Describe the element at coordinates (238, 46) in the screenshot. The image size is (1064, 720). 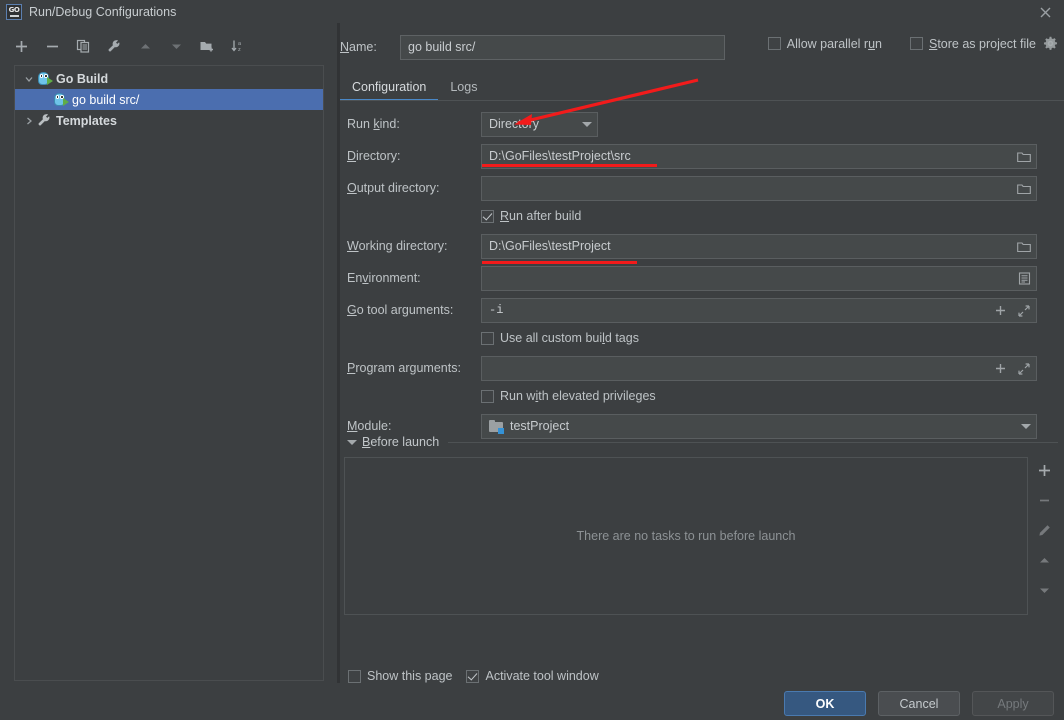
I see `sort-az-icon: a z` at that location.